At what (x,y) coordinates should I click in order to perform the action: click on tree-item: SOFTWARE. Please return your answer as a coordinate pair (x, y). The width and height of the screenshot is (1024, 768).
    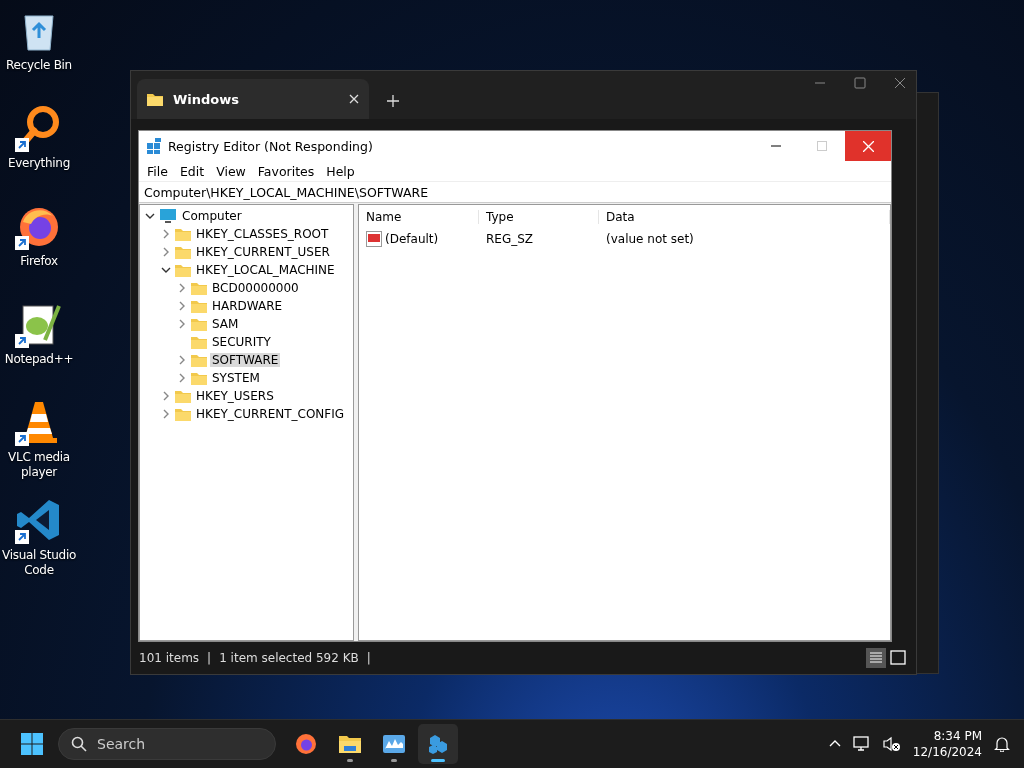
    Looking at the image, I should click on (245, 360).